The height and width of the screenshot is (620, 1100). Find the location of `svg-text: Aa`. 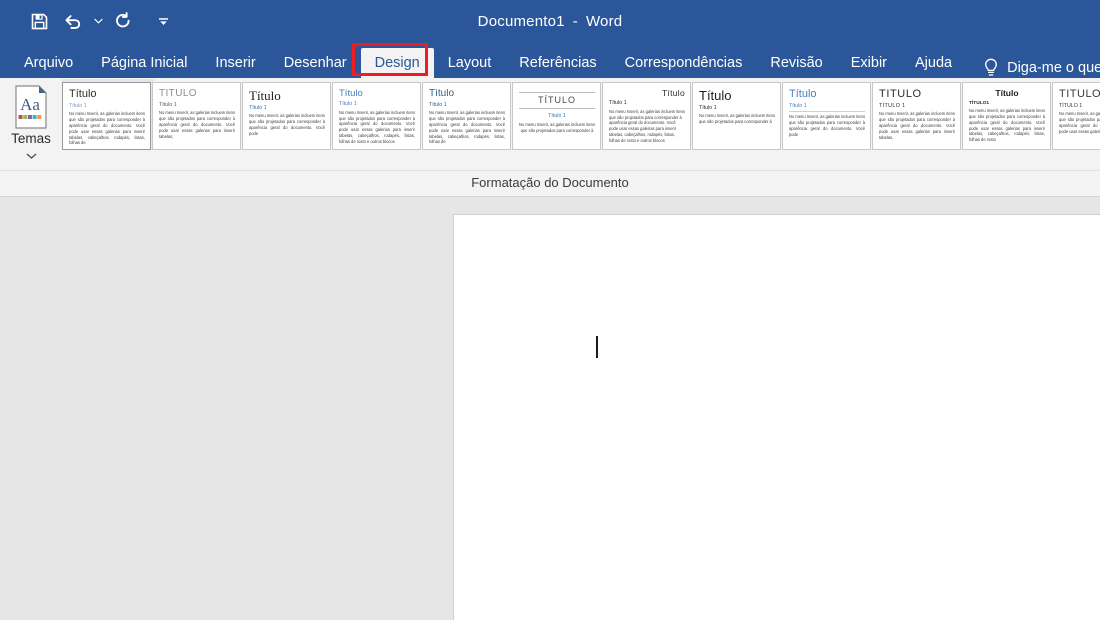

svg-text: Aa is located at coordinates (30, 104).